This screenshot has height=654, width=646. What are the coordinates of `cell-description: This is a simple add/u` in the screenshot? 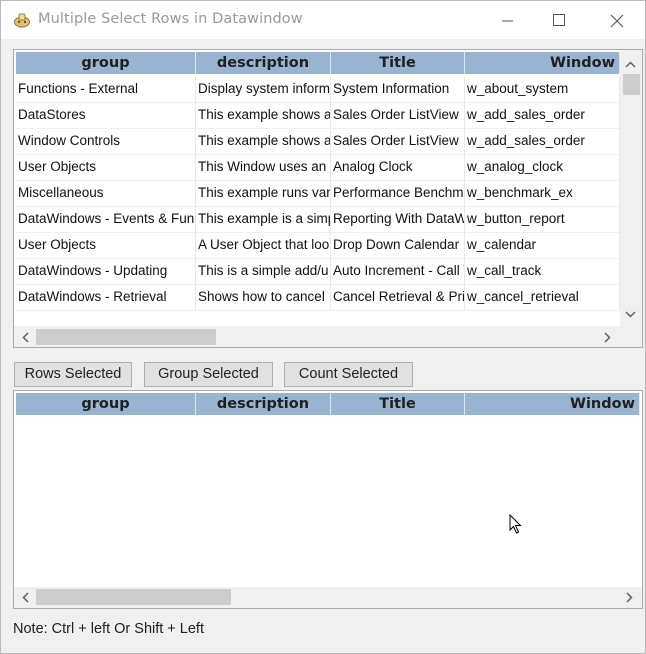 It's located at (263, 272).